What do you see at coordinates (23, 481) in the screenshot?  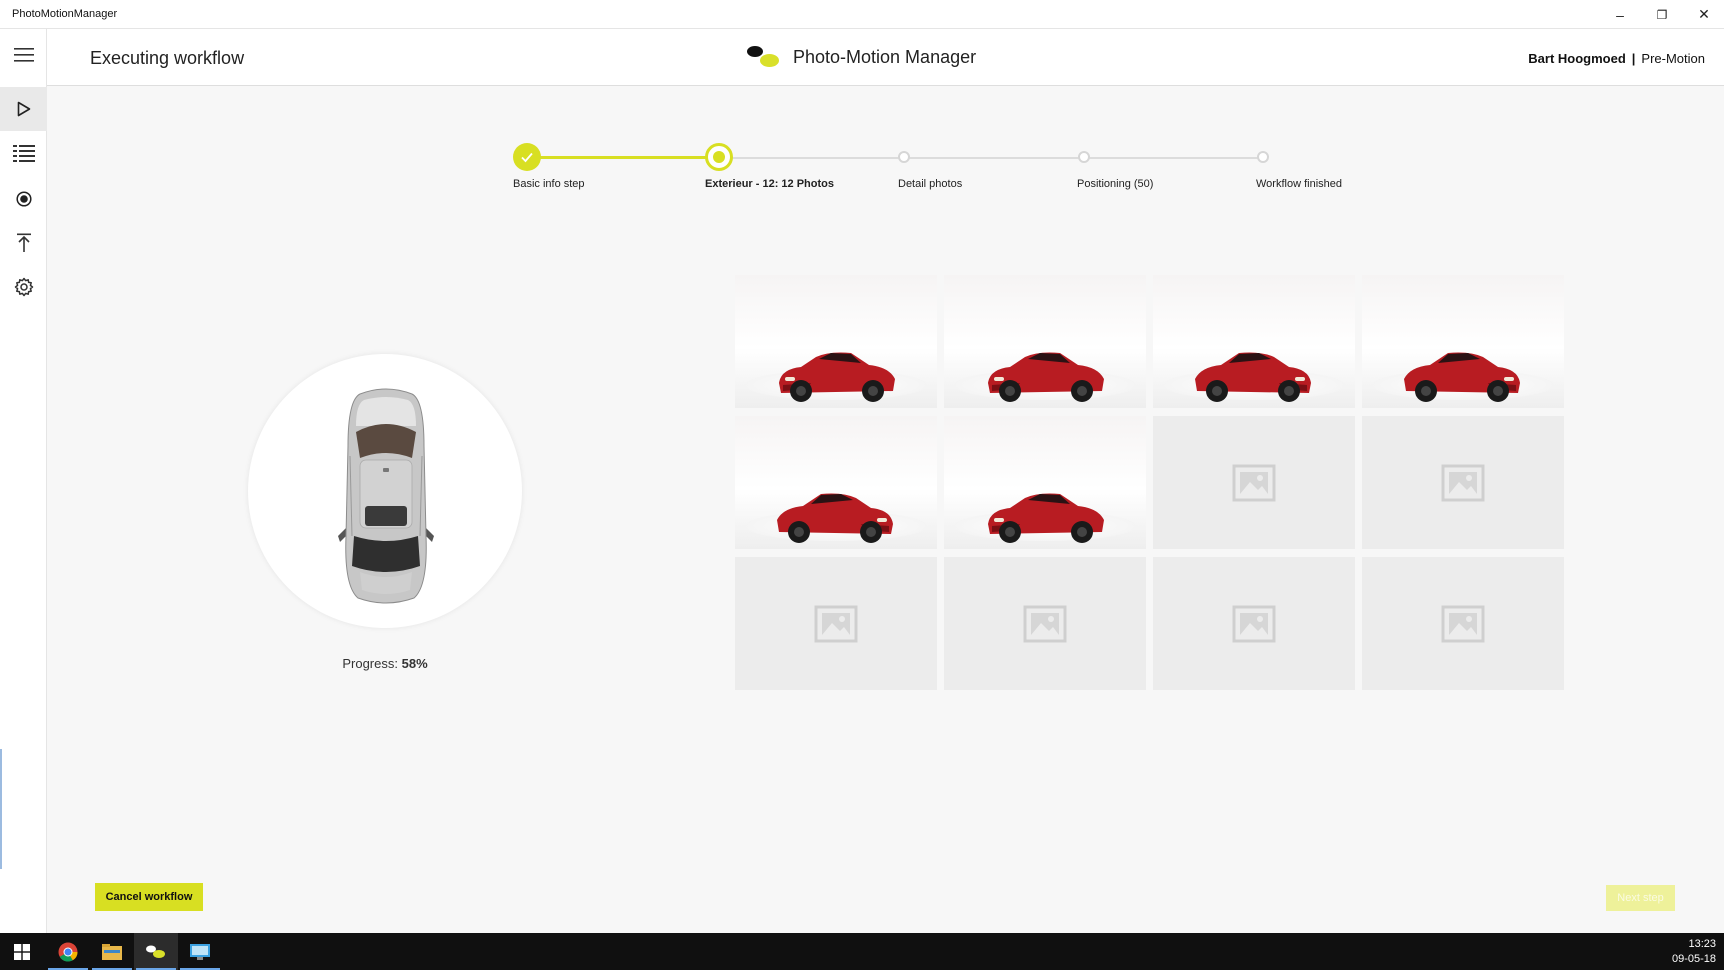 I see `sidebar` at bounding box center [23, 481].